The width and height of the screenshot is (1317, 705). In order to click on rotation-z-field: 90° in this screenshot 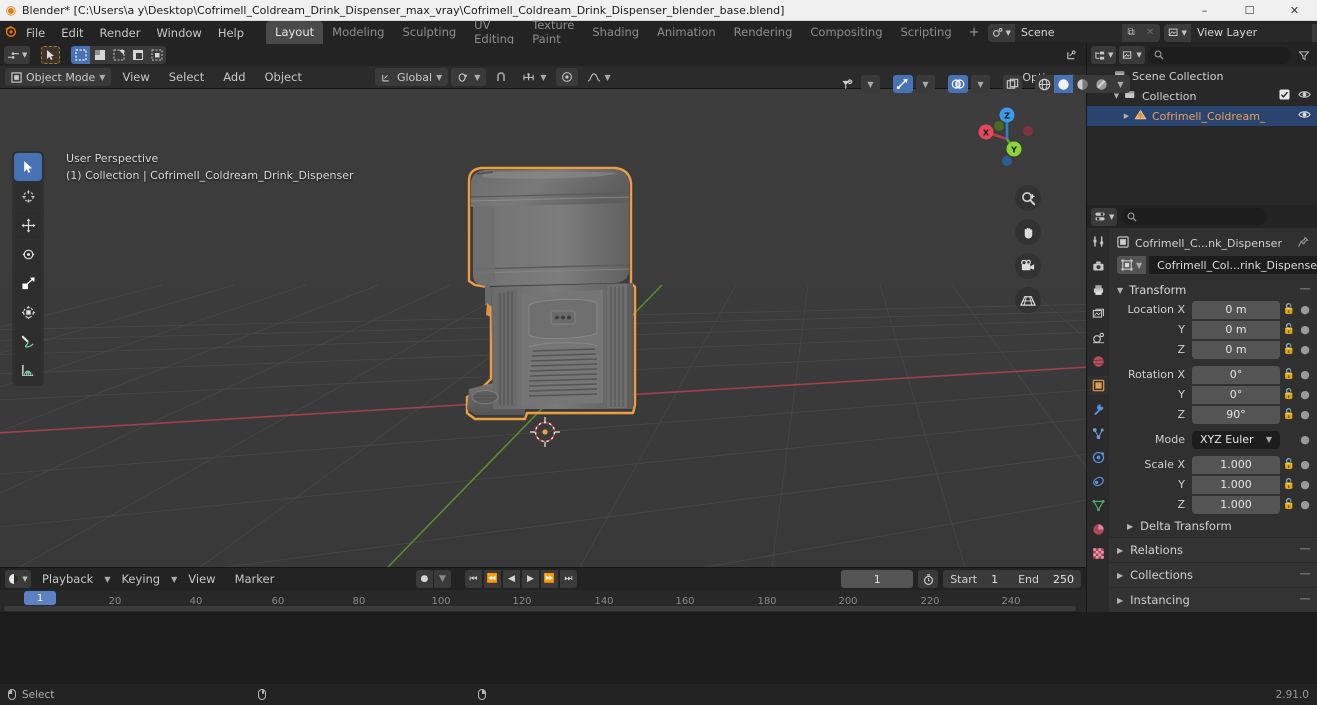, I will do `click(1236, 414)`.